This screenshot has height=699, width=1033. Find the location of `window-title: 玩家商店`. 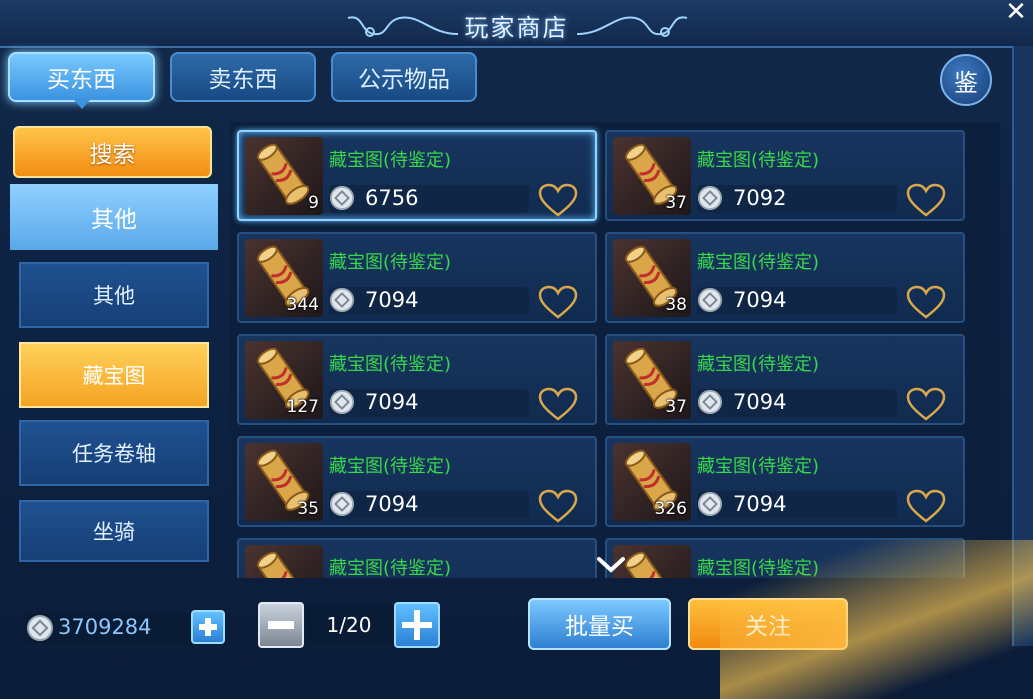

window-title: 玩家商店 is located at coordinates (516, 28).